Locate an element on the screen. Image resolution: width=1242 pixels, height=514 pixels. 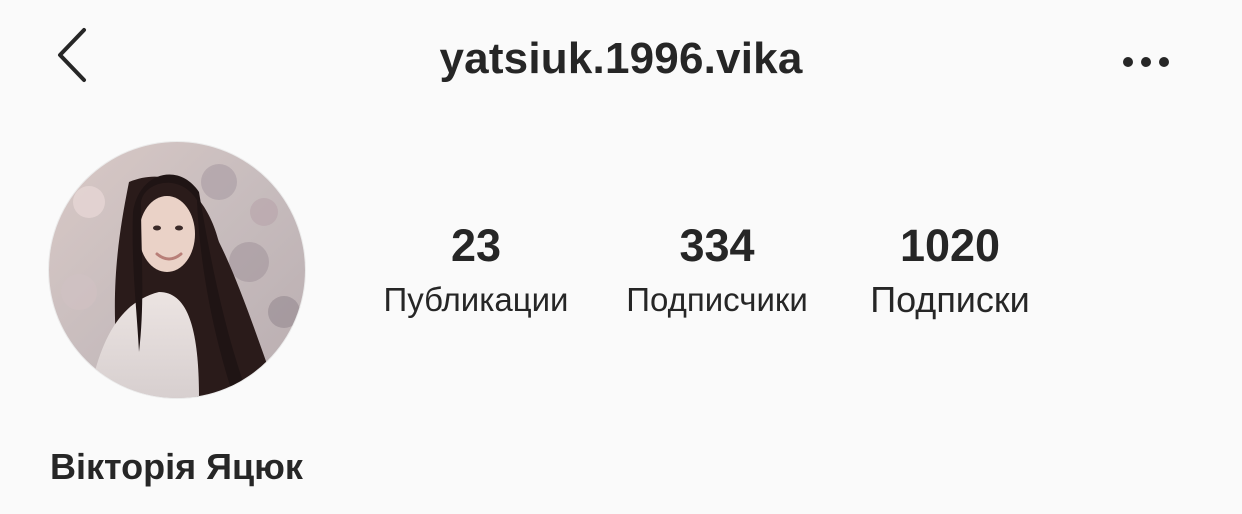
more-options-button is located at coordinates (1146, 62).